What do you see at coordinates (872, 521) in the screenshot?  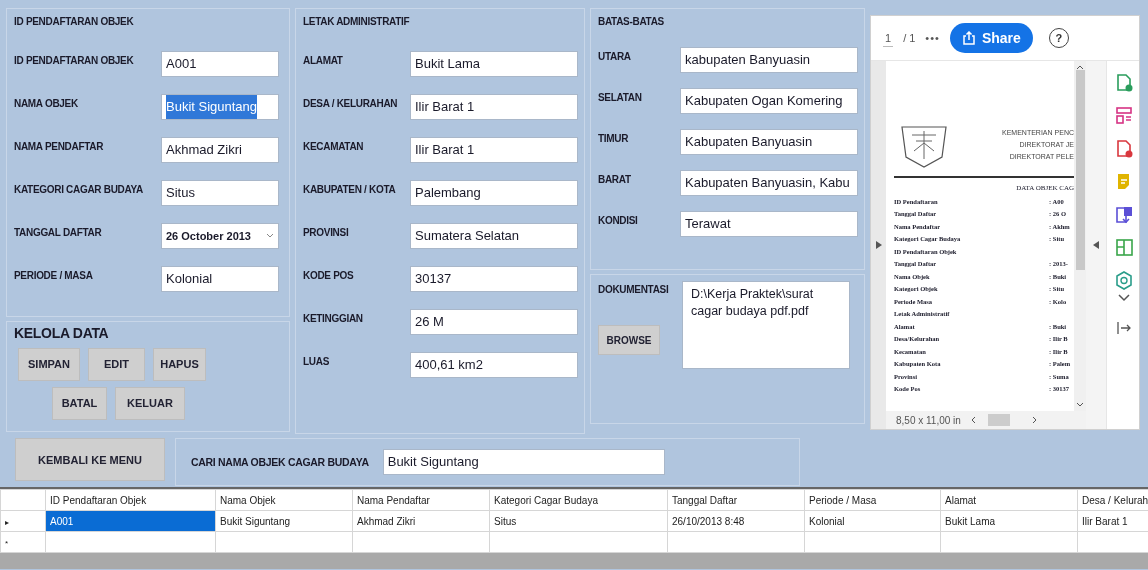 I see `table-cell: Kolonial` at bounding box center [872, 521].